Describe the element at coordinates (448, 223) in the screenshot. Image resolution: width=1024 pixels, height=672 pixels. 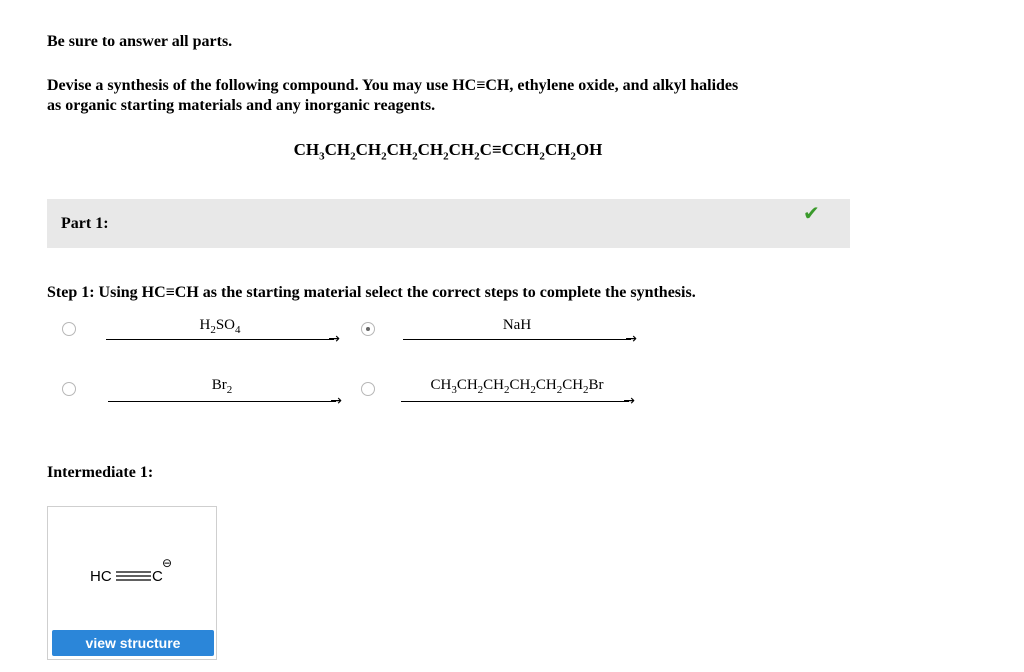
I see `part-header-bar: Part 1: ✔` at that location.